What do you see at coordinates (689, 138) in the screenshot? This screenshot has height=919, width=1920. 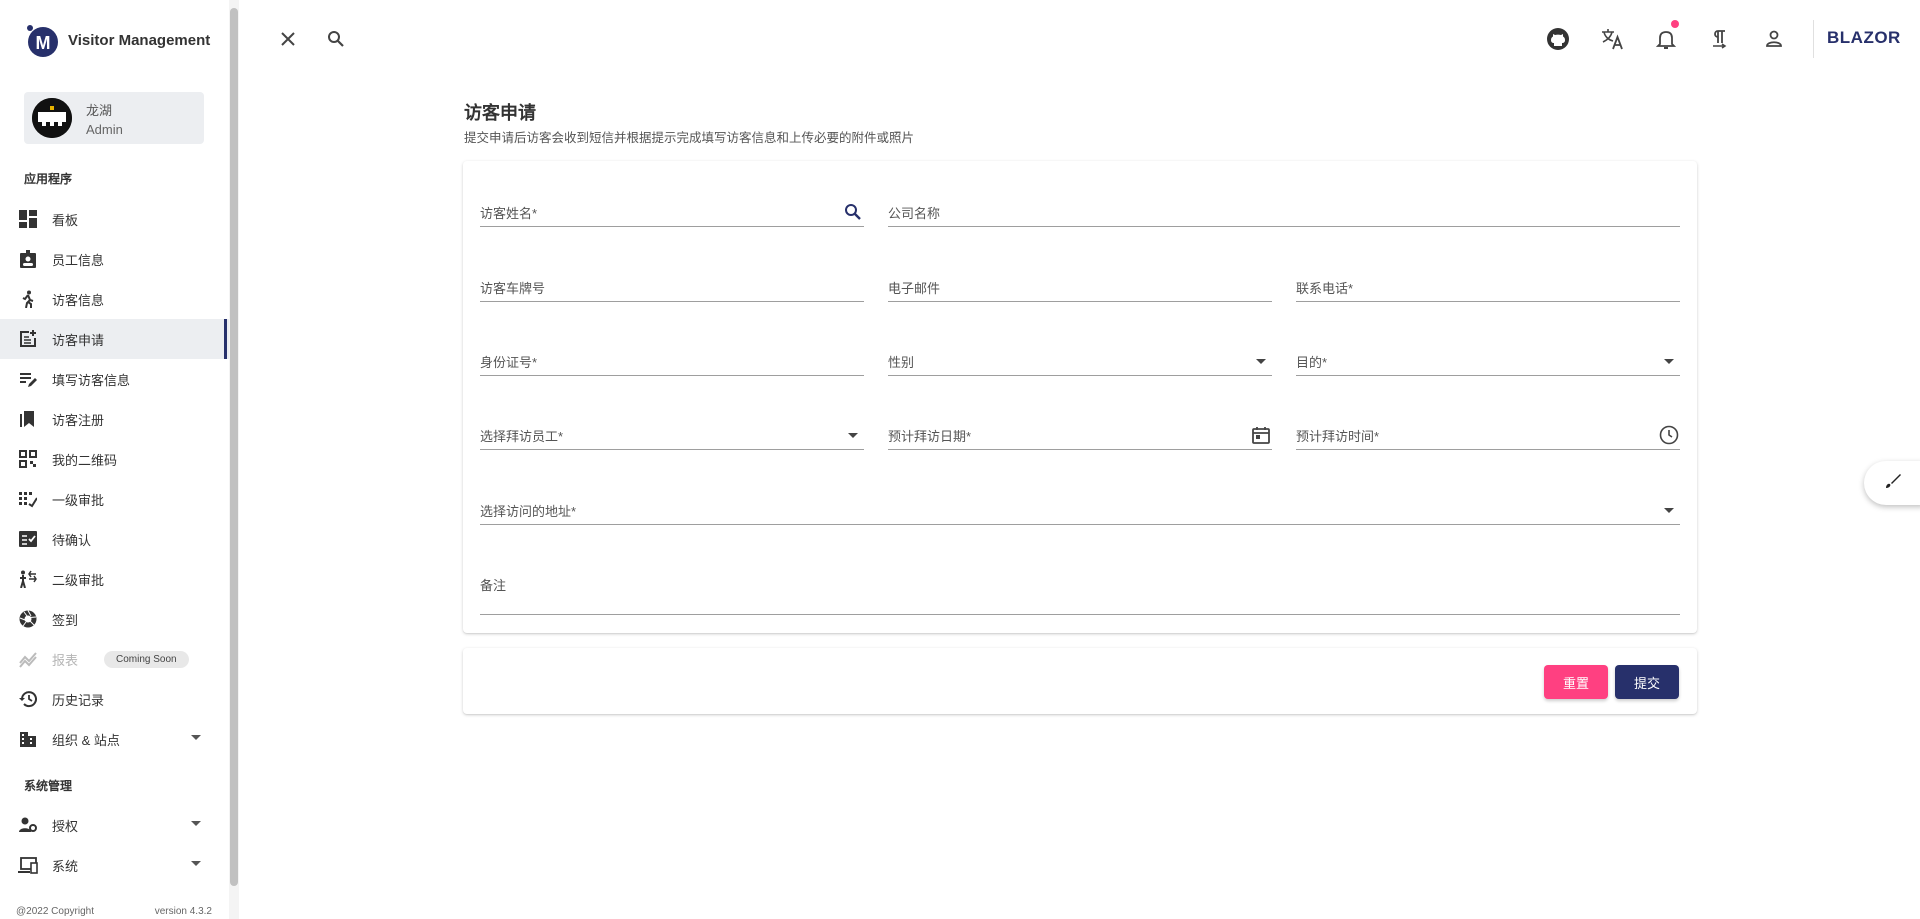 I see `page-subtitle: 提交申请后访客会收到短信并根据提示完成填写访客信息和上传必要的附件或照片` at bounding box center [689, 138].